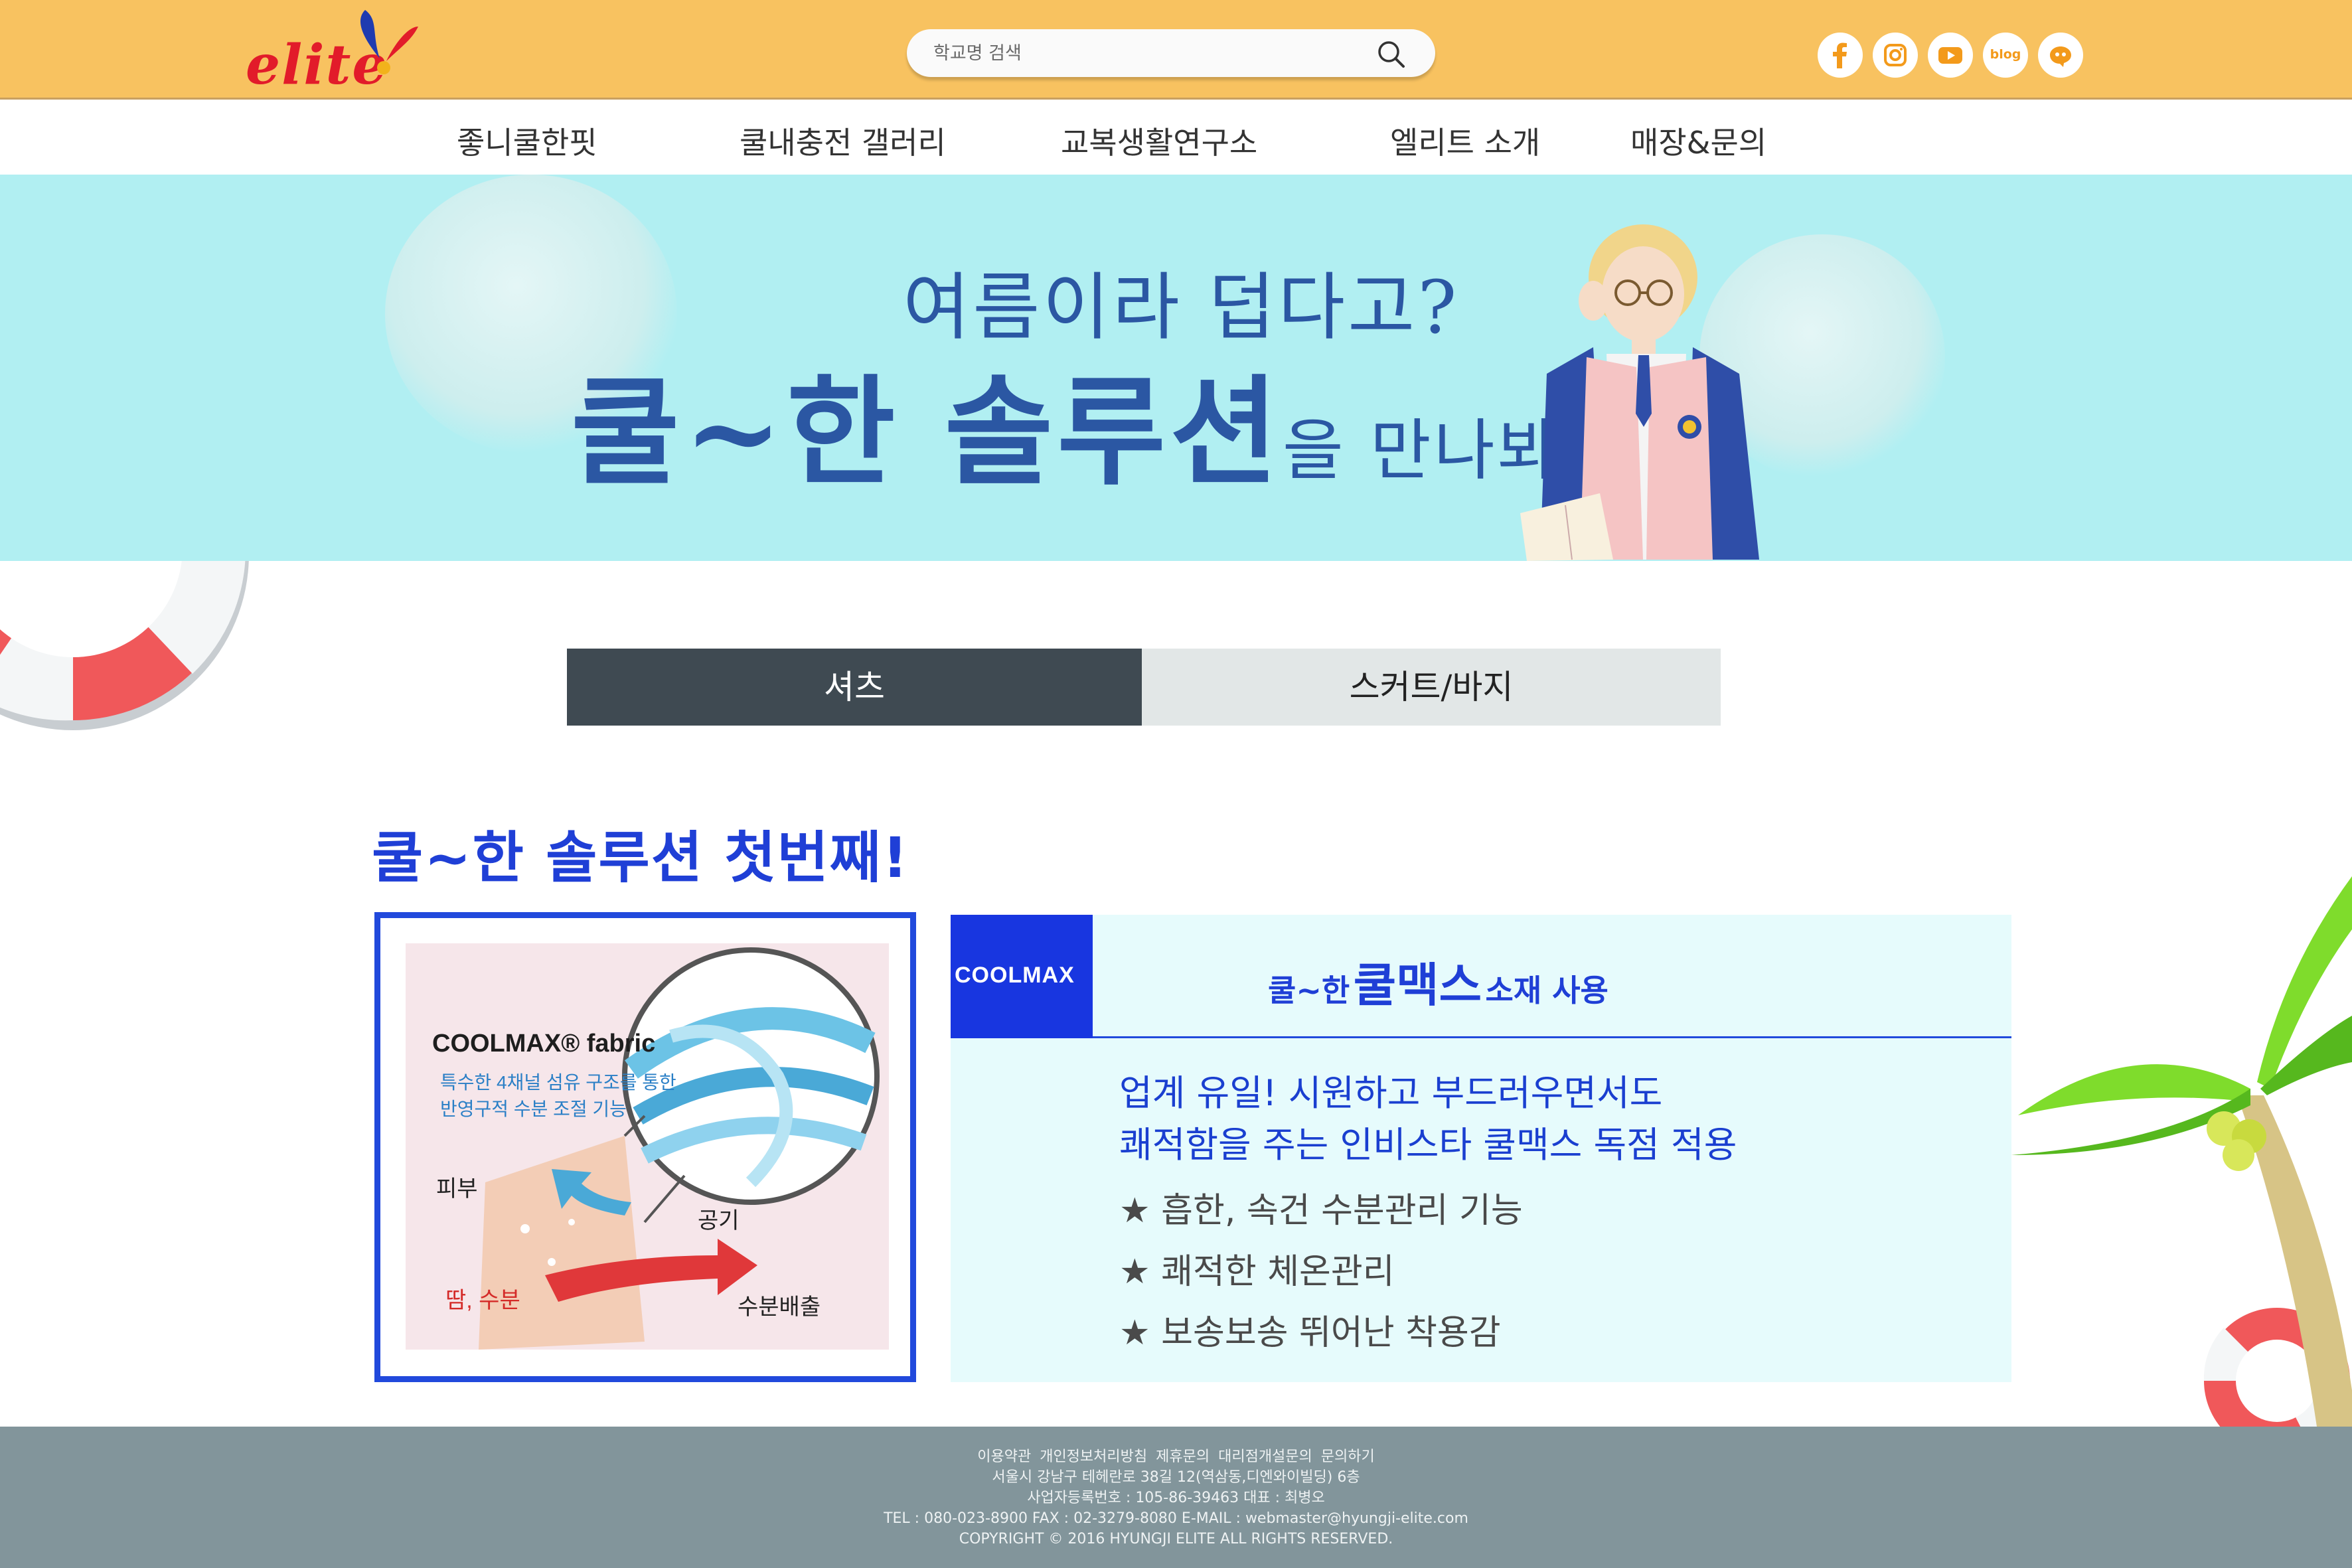 Image resolution: width=2352 pixels, height=1568 pixels. Describe the element at coordinates (1428, 1145) in the screenshot. I see `lead-line: 쾌적함을 주는 인비스타 쿨맥스 독점 적용` at that location.